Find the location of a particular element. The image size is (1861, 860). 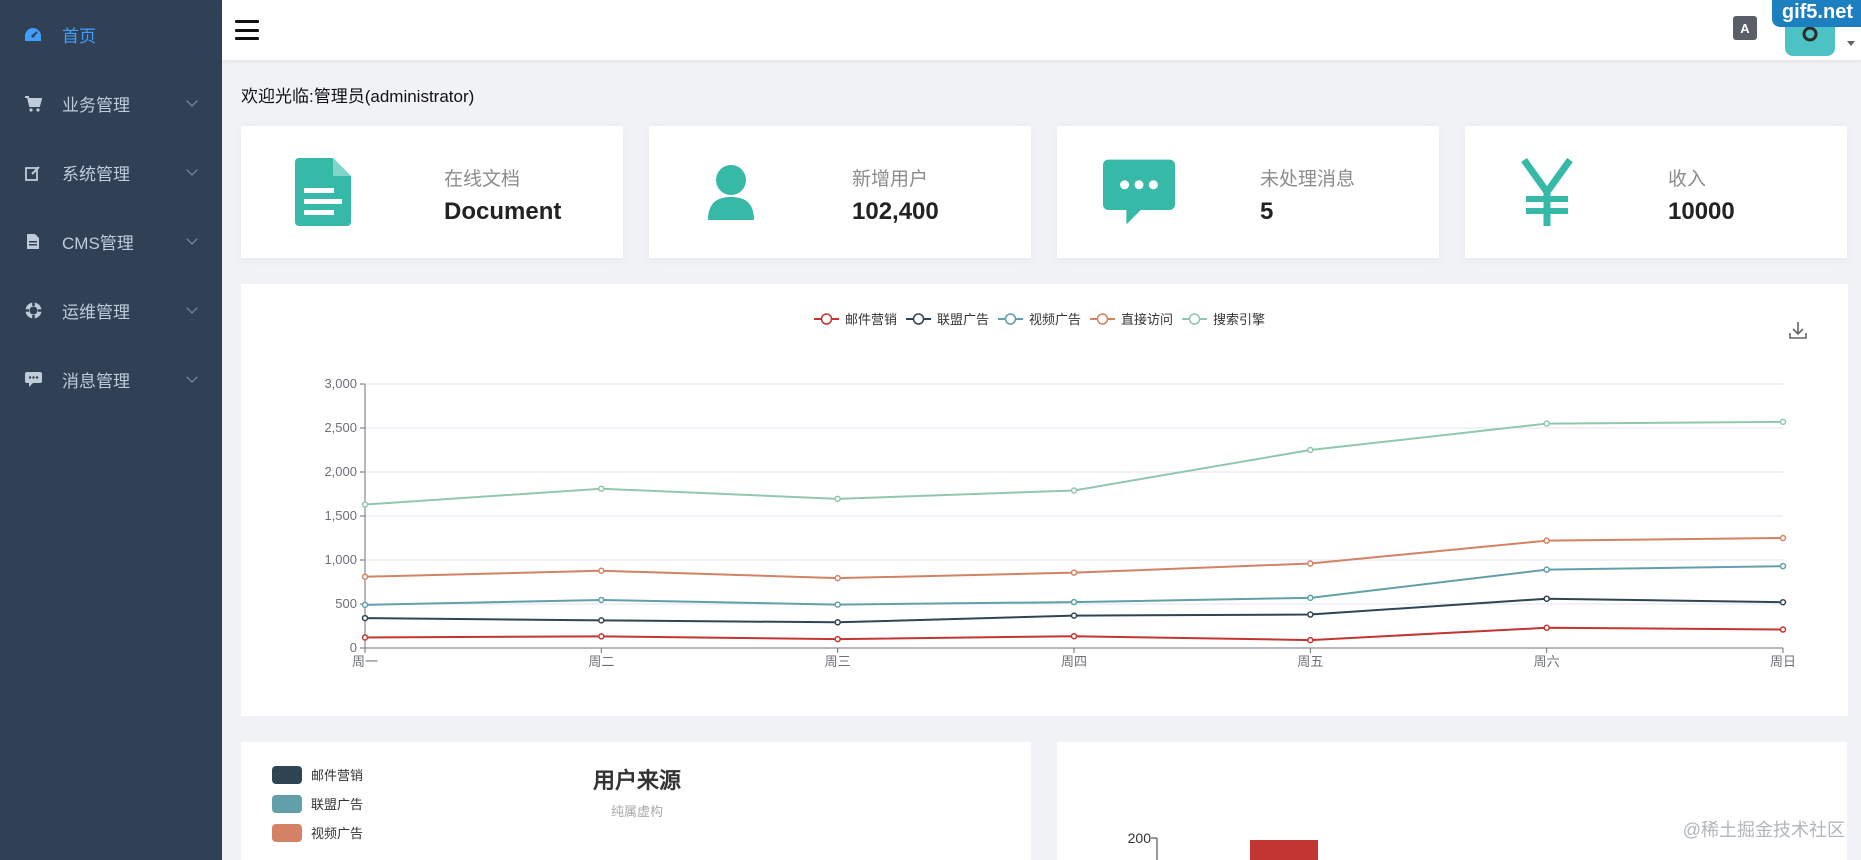

sidebar-item-messages: 消息管理 is located at coordinates (111, 379).